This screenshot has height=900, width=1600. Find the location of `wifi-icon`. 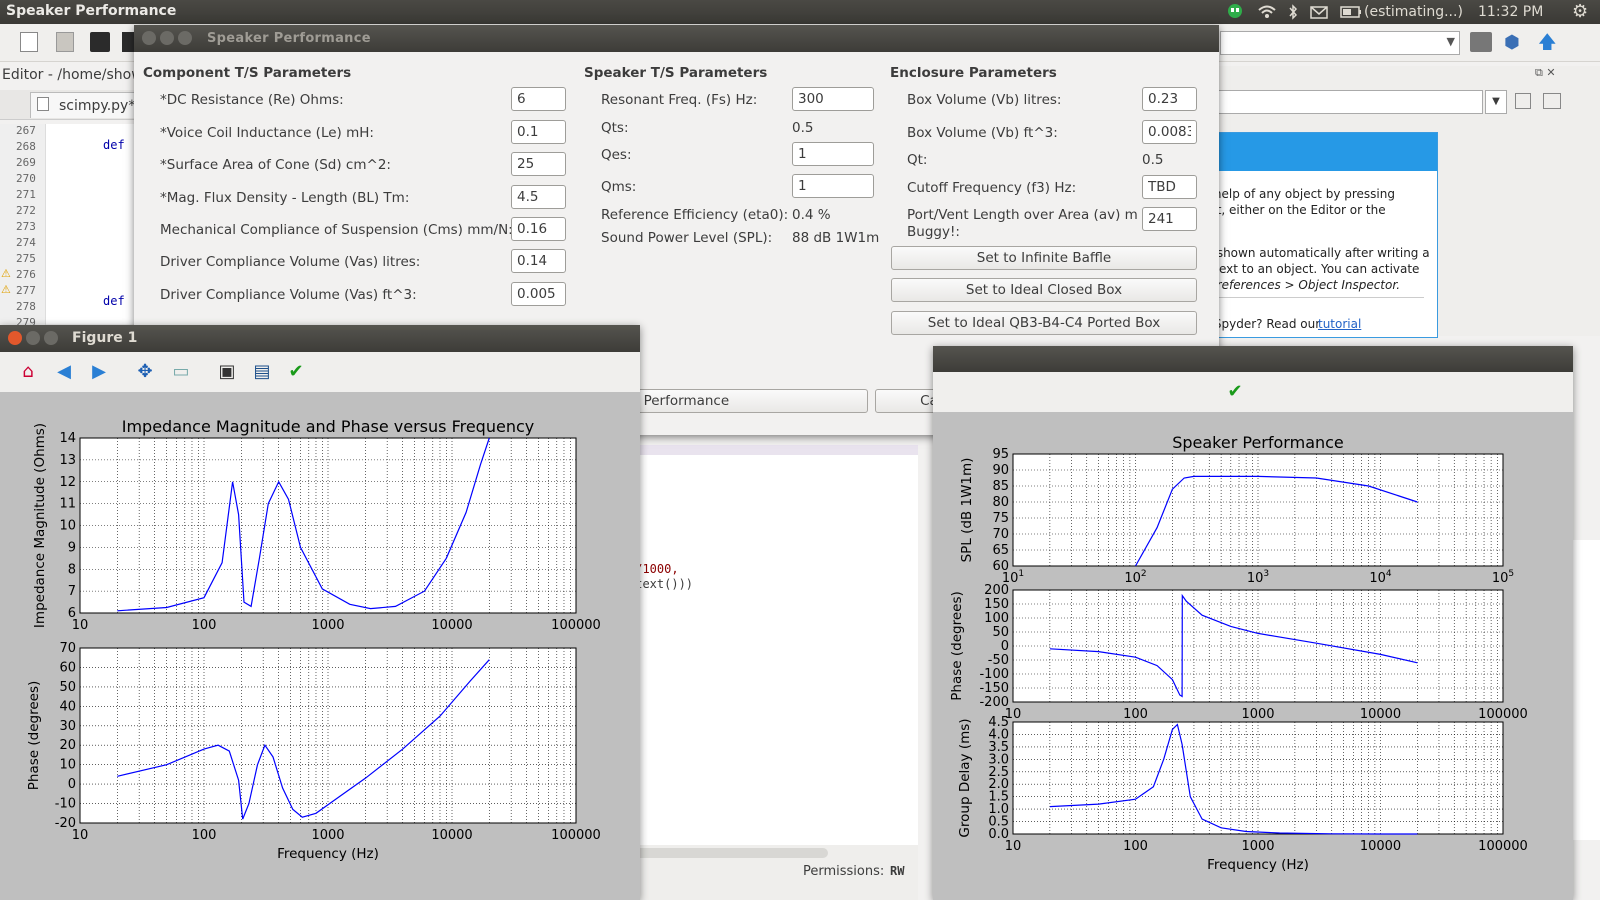

wifi-icon is located at coordinates (1267, 12).